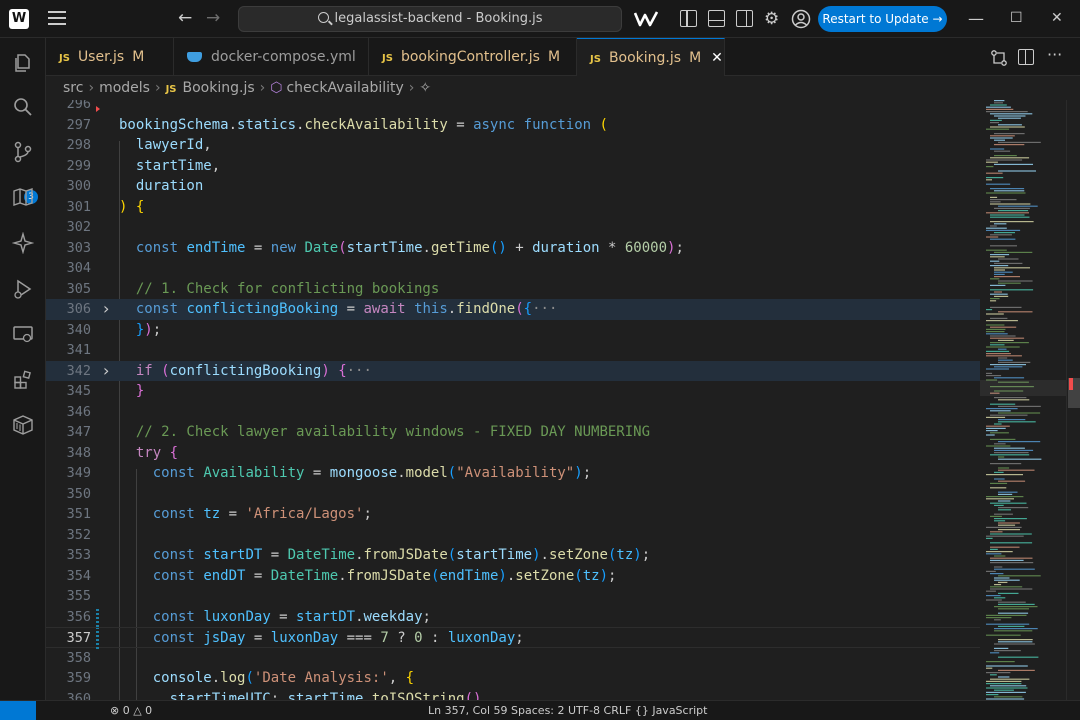 The height and width of the screenshot is (720, 1080). What do you see at coordinates (110, 57) in the screenshot?
I see `tab-user-js: JS User.js M` at bounding box center [110, 57].